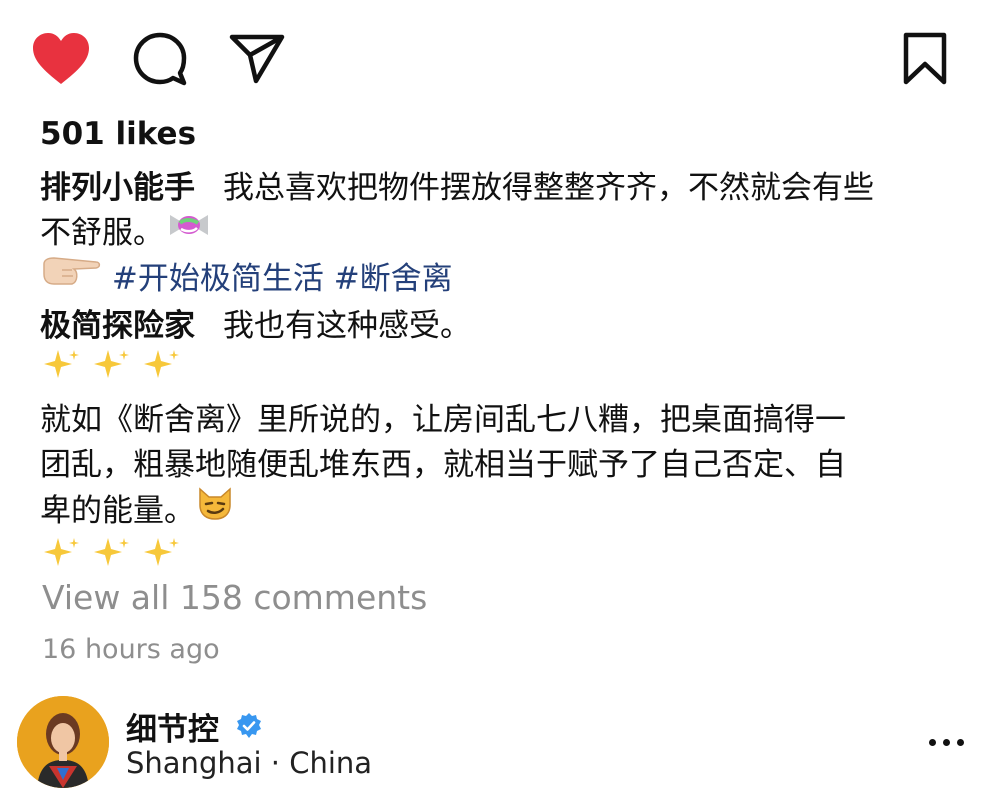 The width and height of the screenshot is (1000, 809). I want to click on author-name: 细节控, so click(172, 726).